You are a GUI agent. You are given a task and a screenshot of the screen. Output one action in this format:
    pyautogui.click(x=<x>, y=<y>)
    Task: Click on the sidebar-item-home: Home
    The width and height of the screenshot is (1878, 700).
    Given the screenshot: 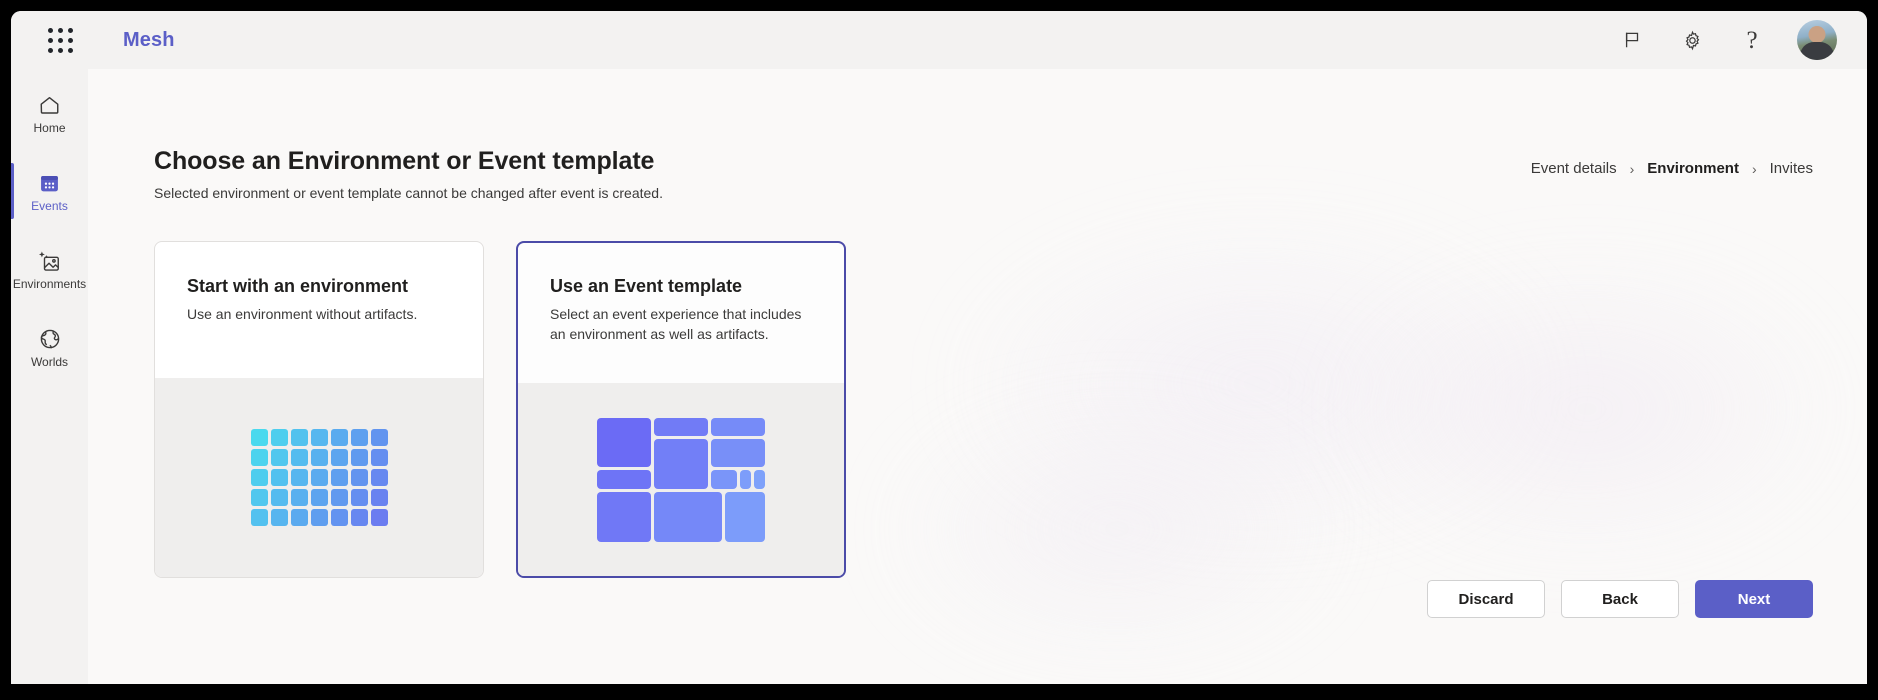 What is the action you would take?
    pyautogui.click(x=49, y=113)
    